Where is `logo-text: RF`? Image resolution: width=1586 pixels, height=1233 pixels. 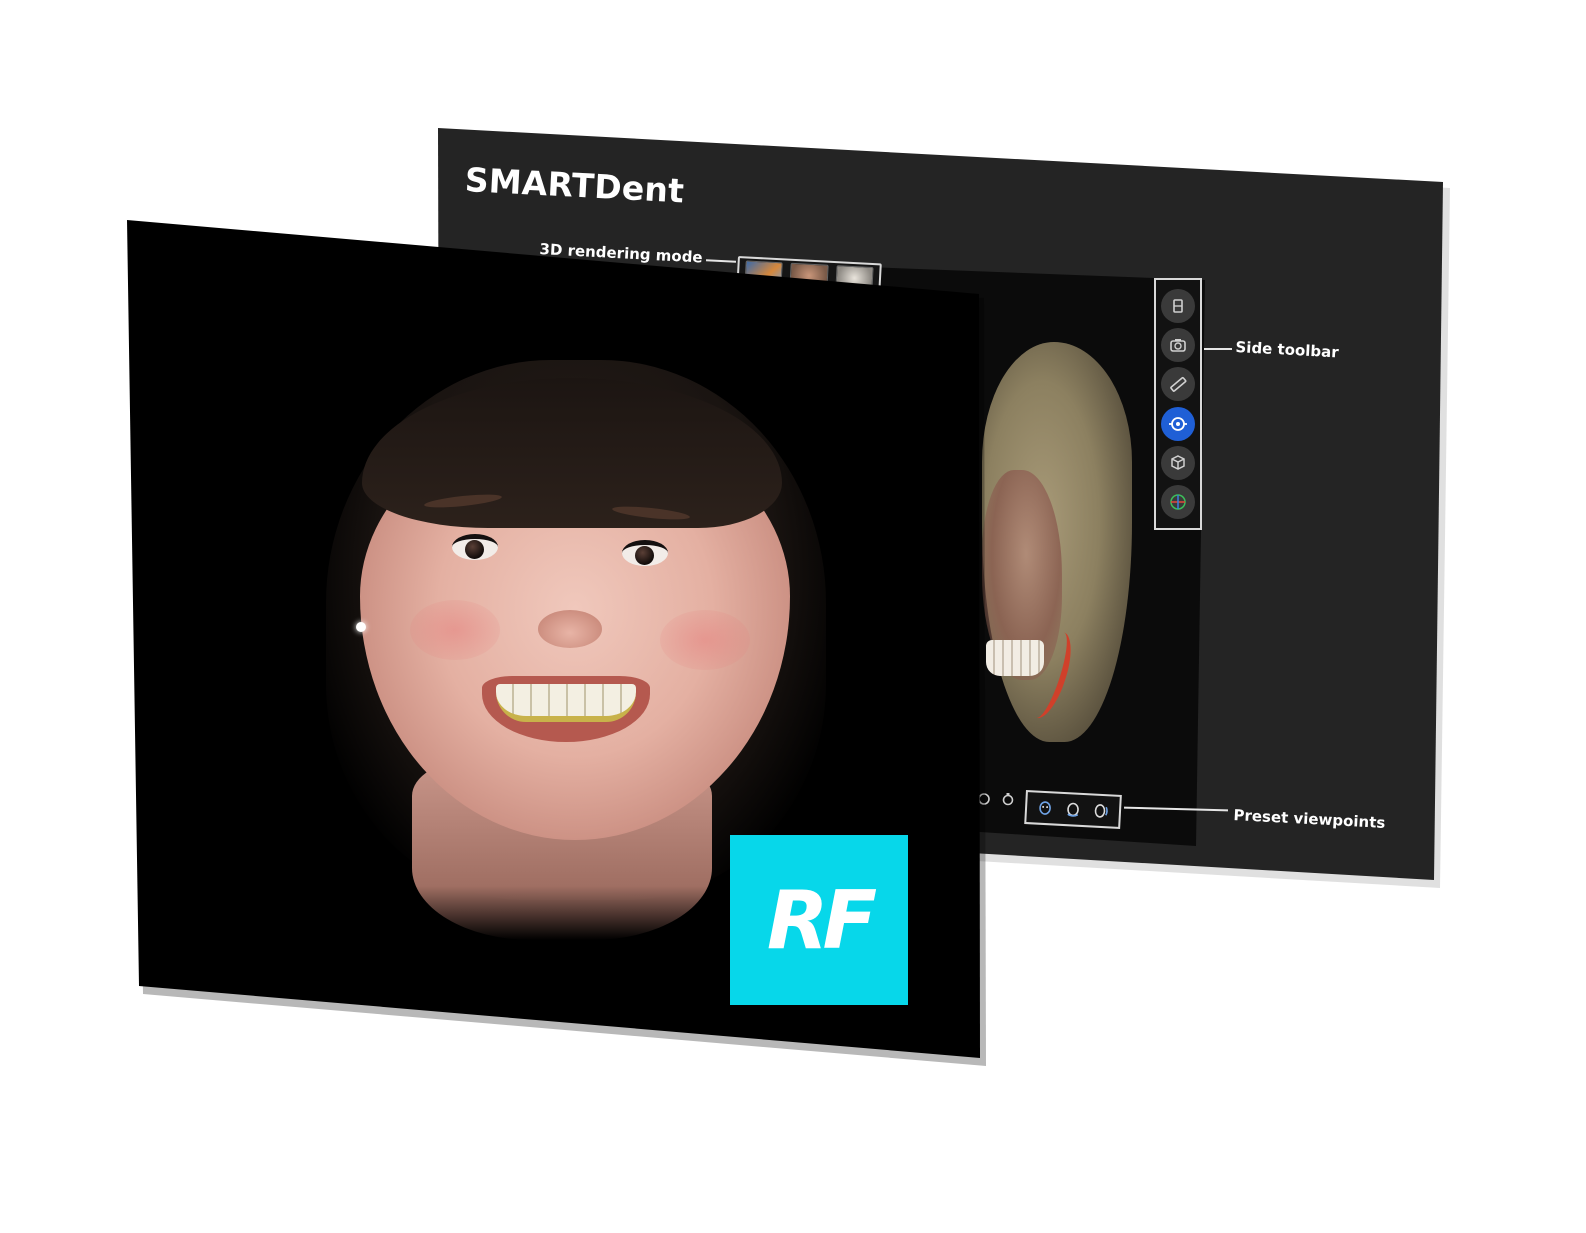 logo-text: RF is located at coordinates (821, 920).